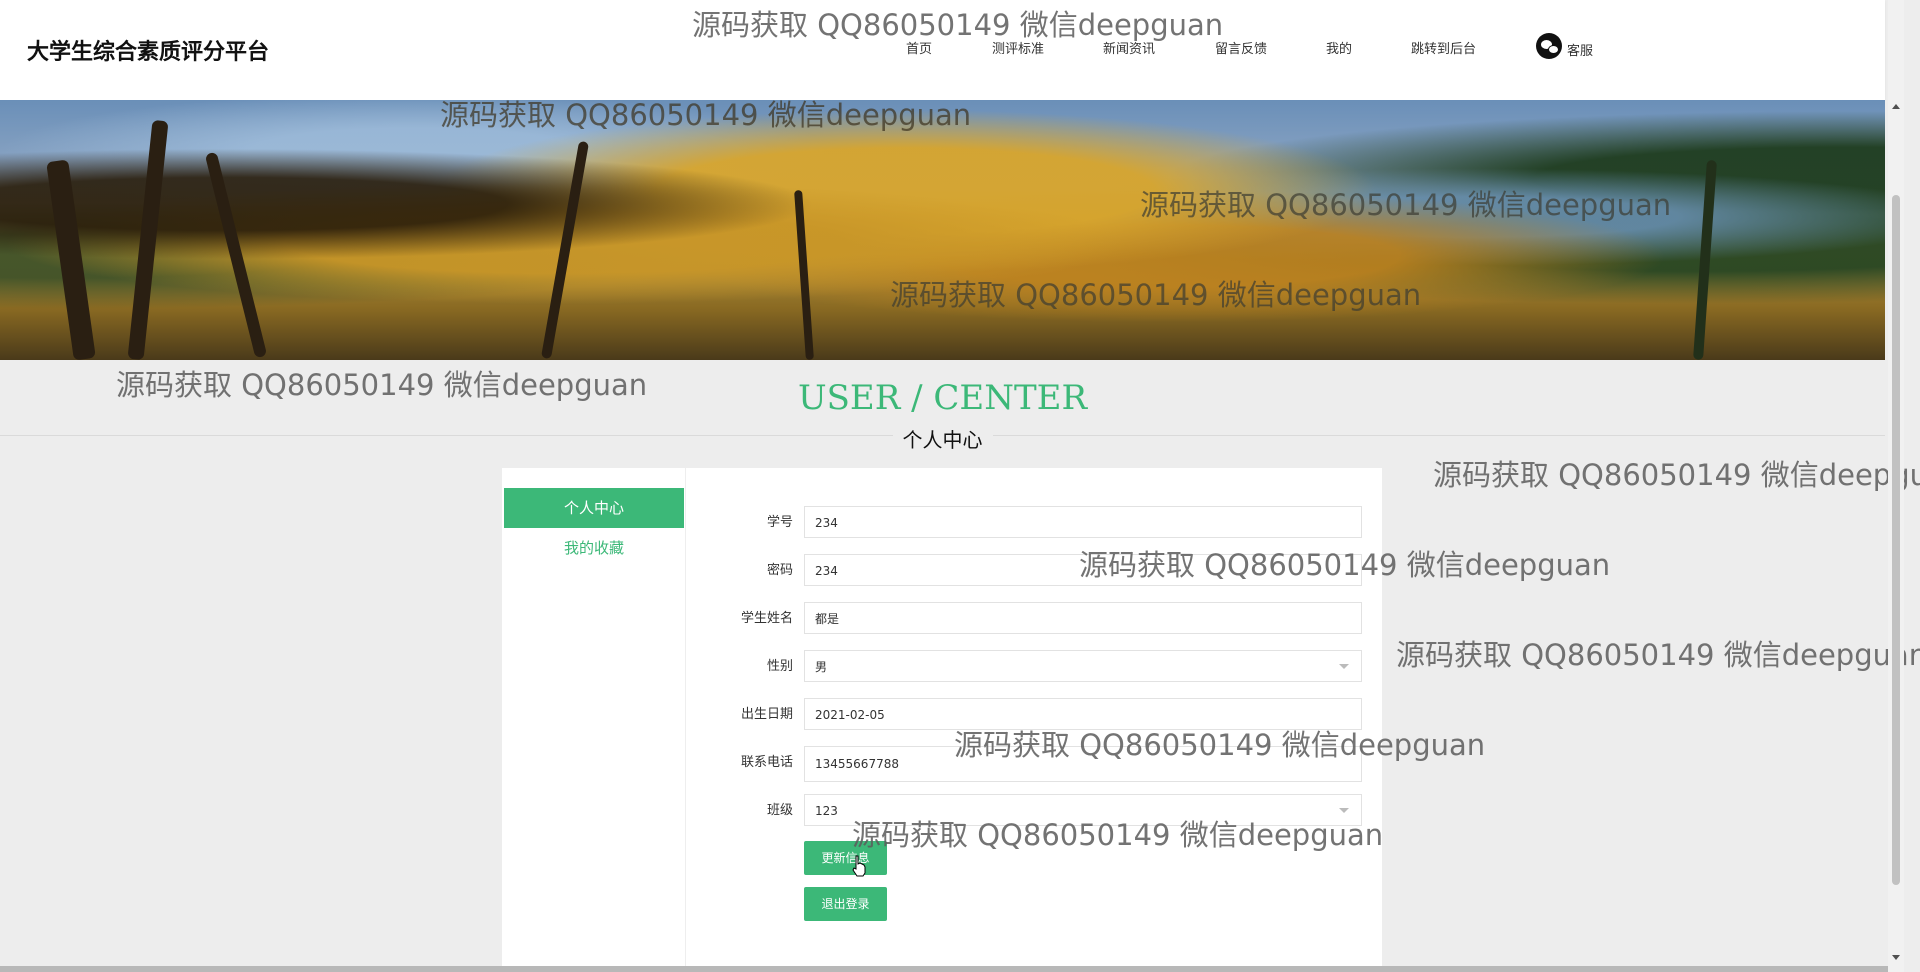  What do you see at coordinates (944, 969) in the screenshot?
I see `bottom-strip` at bounding box center [944, 969].